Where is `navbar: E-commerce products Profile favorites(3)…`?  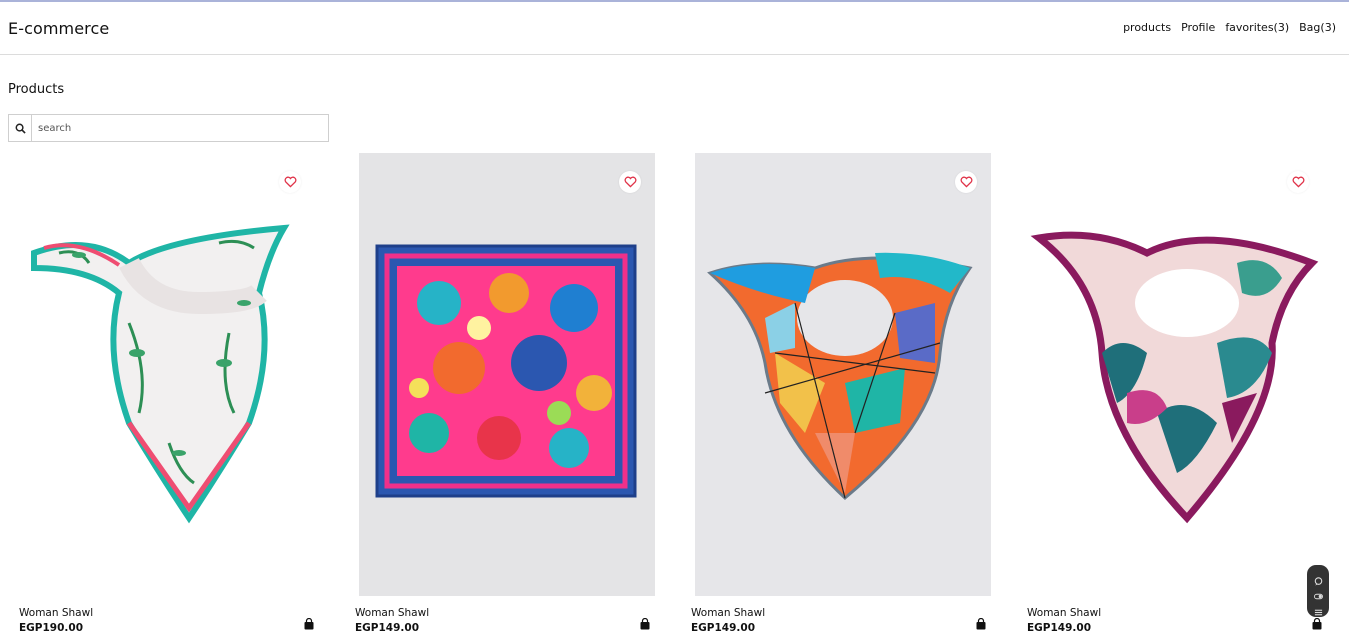
navbar: E-commerce products Profile favorites(3)… is located at coordinates (674, 28).